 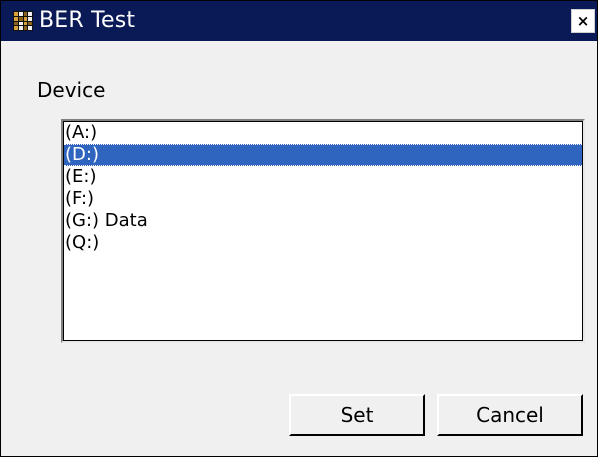 I want to click on list-item-e: (E:), so click(x=323, y=177).